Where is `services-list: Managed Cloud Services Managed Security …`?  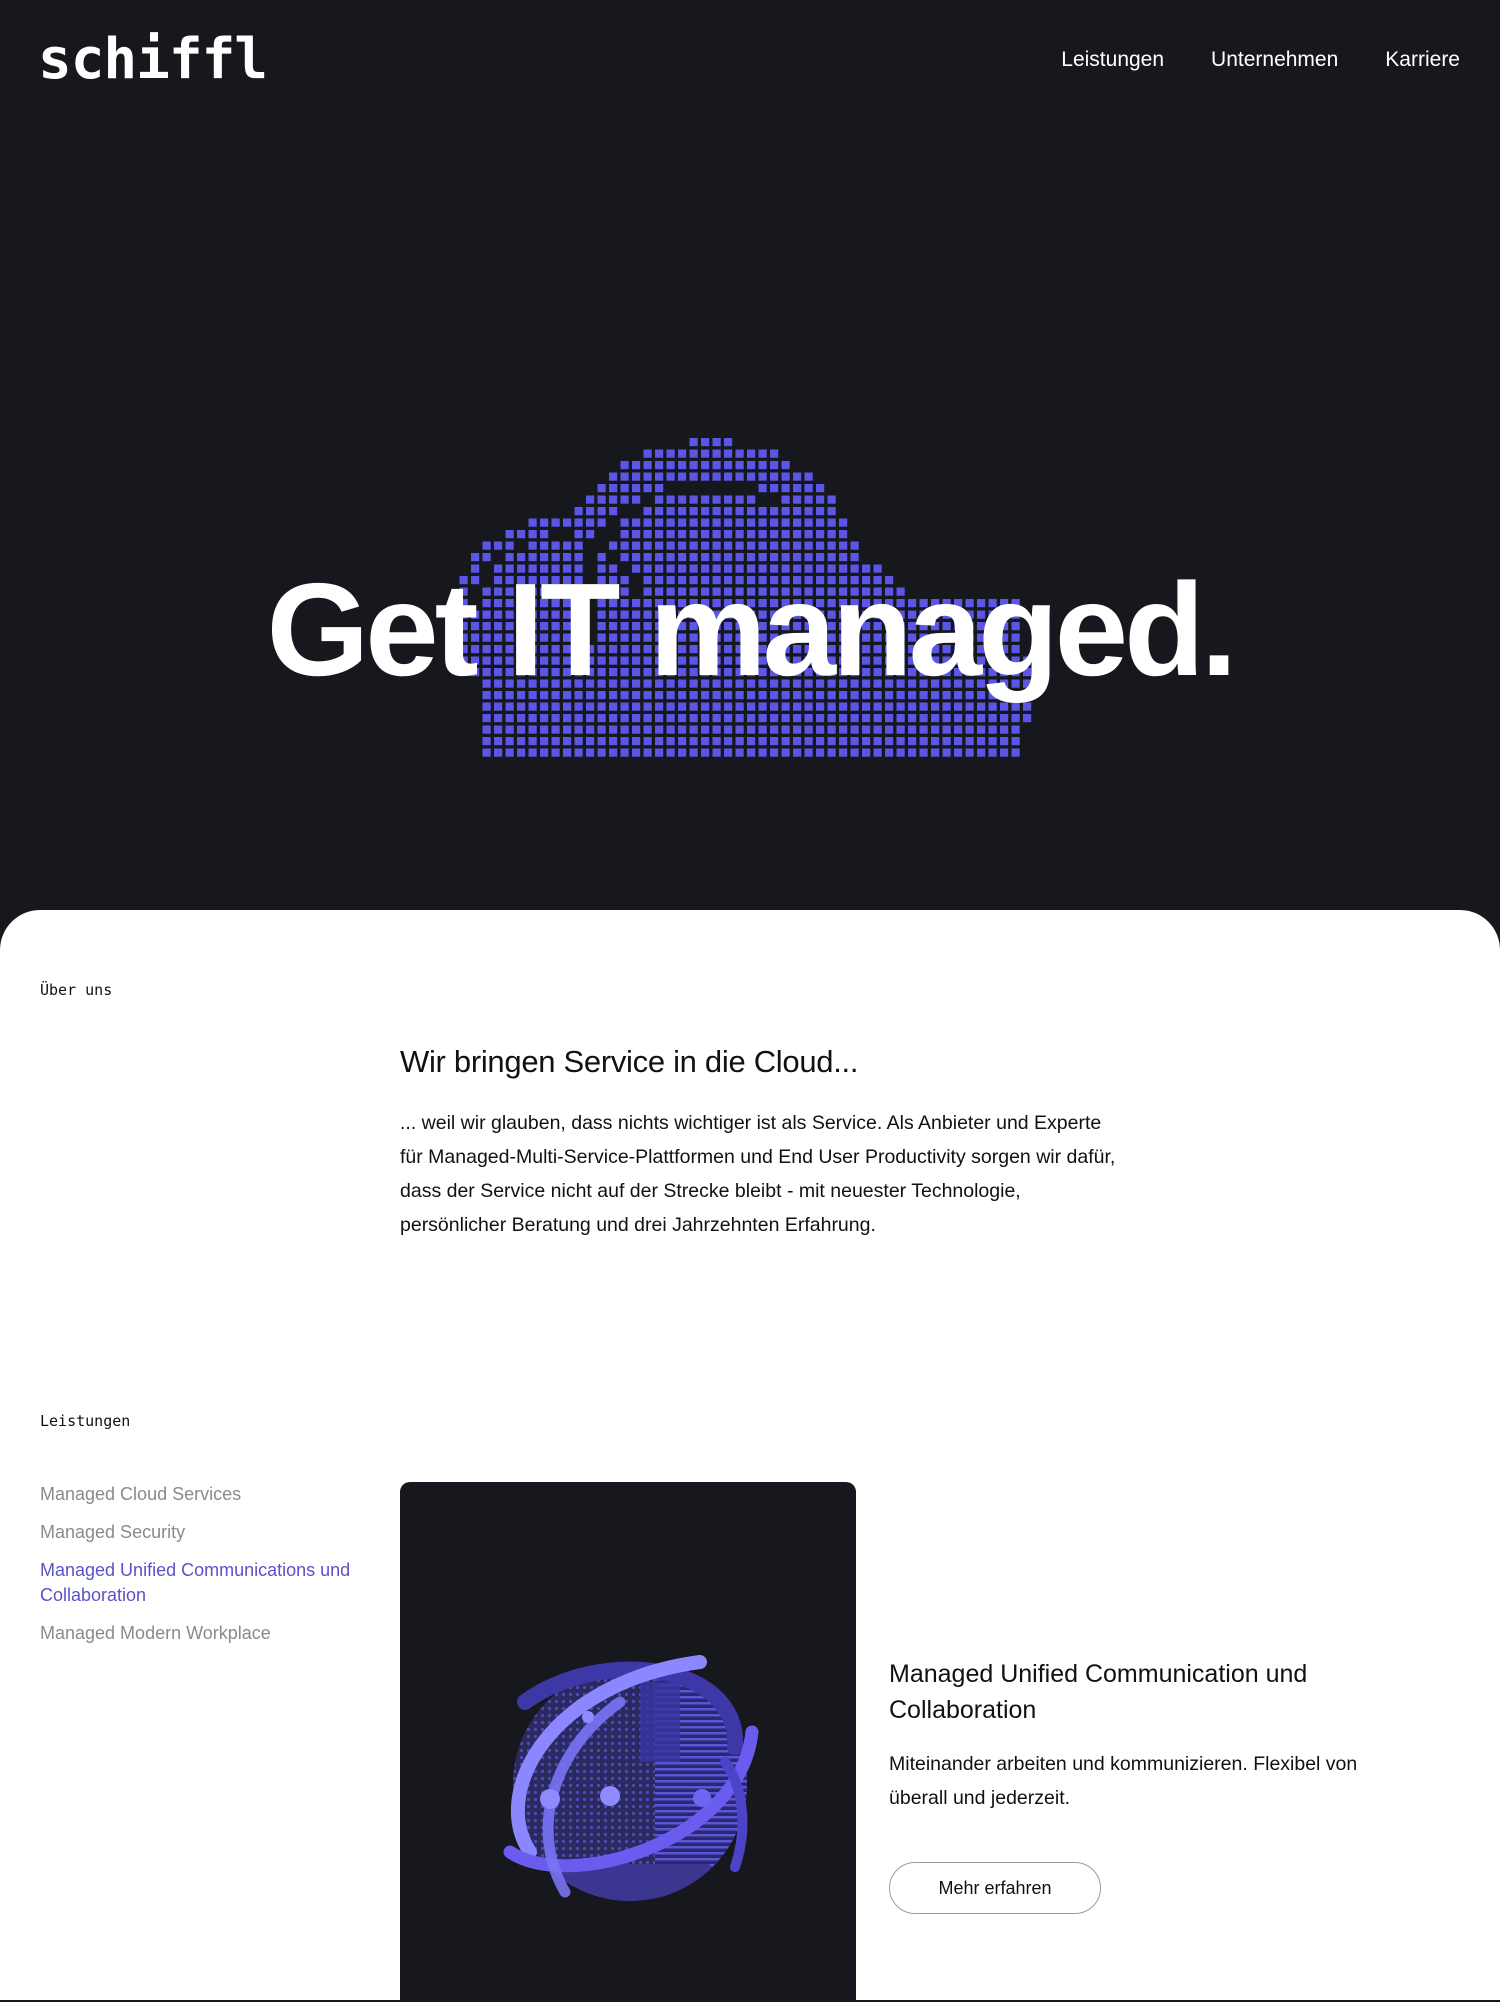 services-list: Managed Cloud Services Managed Security … is located at coordinates (200, 1570).